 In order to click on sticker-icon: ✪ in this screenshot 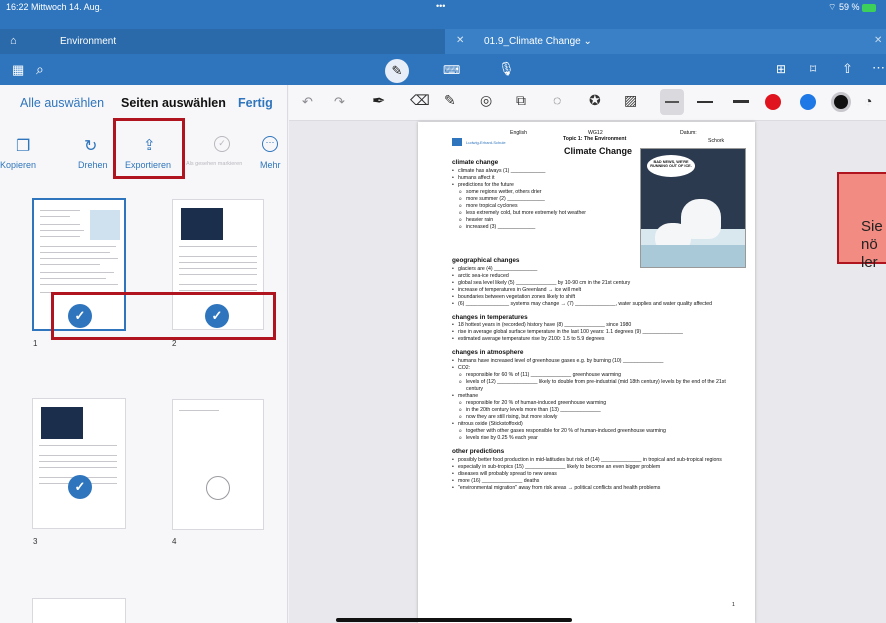, I will do `click(595, 100)`.